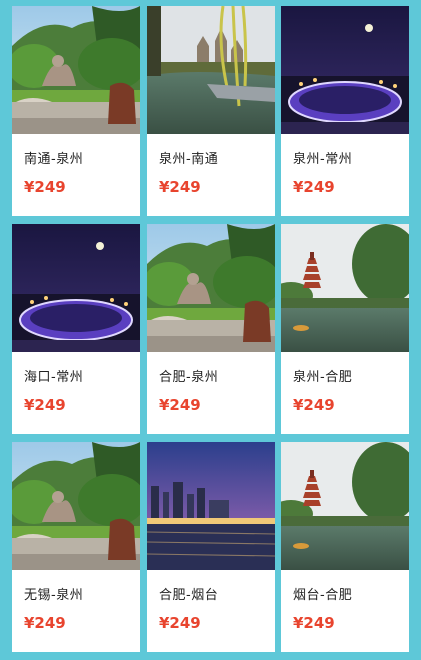  Describe the element at coordinates (189, 595) in the screenshot. I see `route-label: 合肥-烟台` at that location.